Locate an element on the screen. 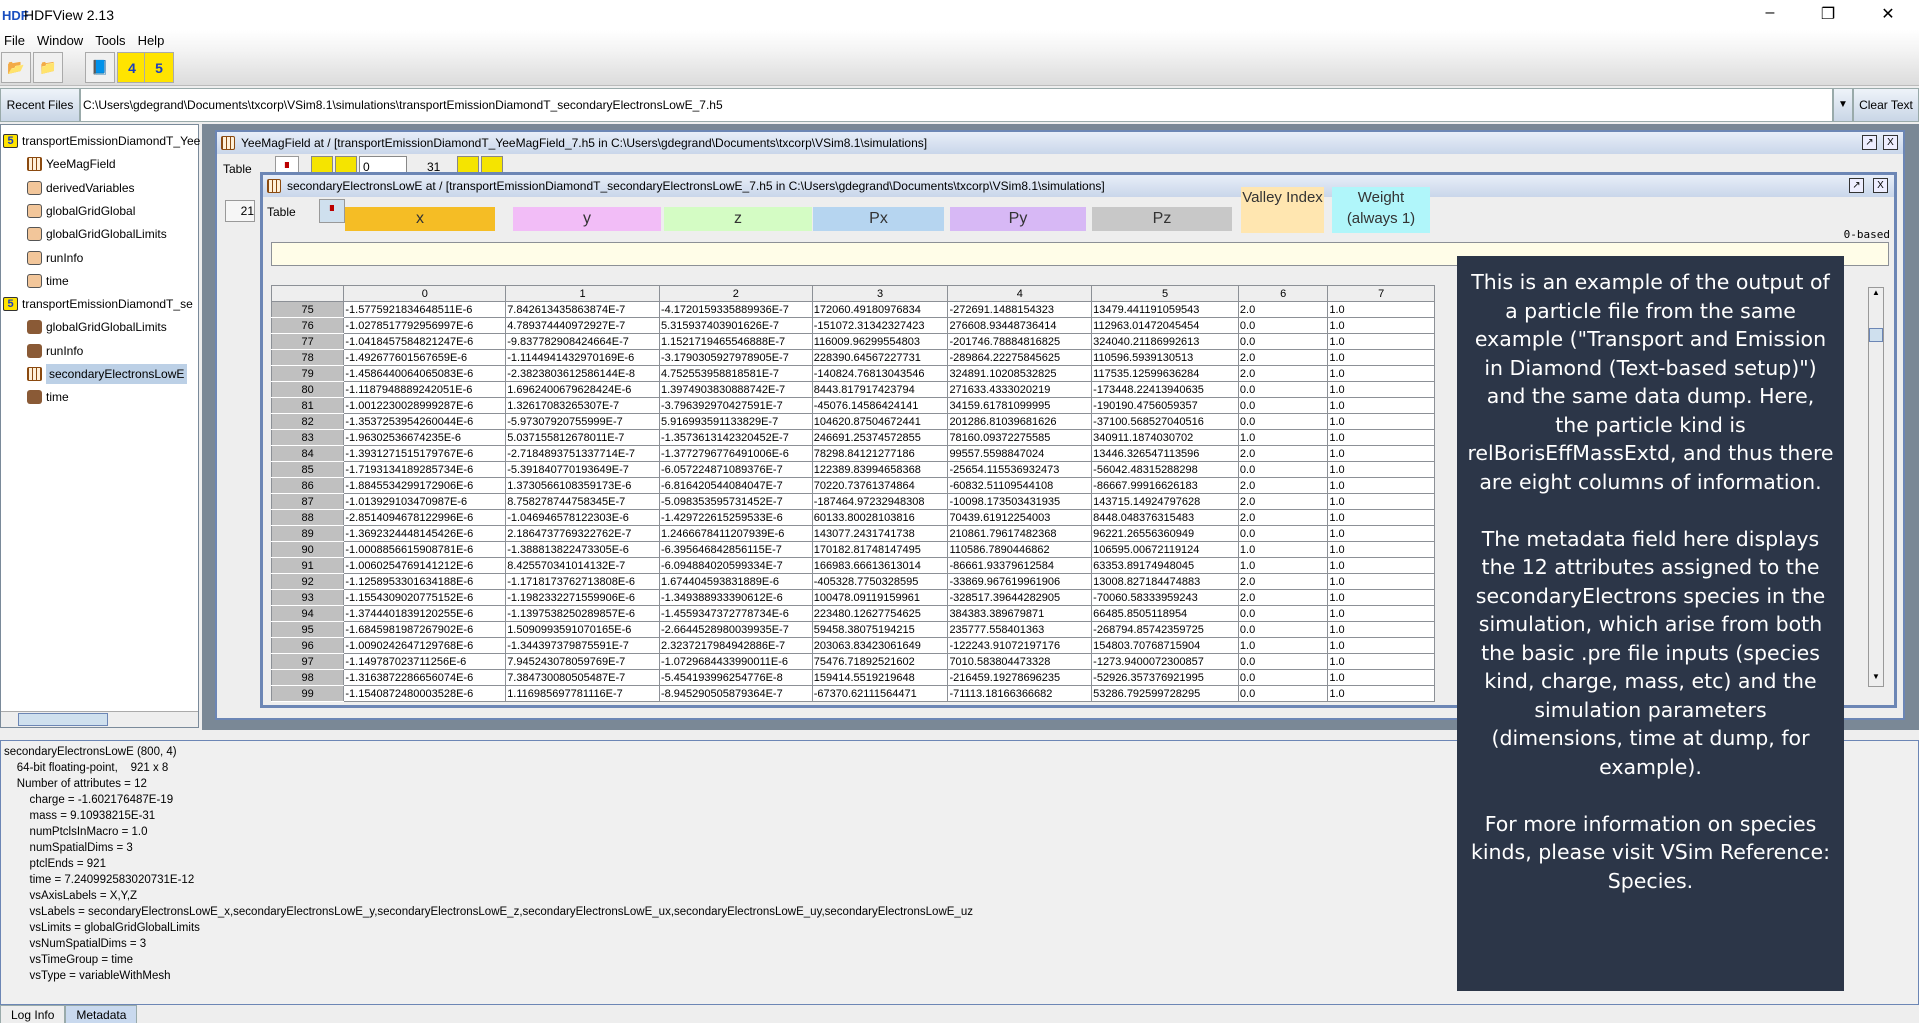 This screenshot has width=1919, height=1023. menu-file: File is located at coordinates (14, 40).